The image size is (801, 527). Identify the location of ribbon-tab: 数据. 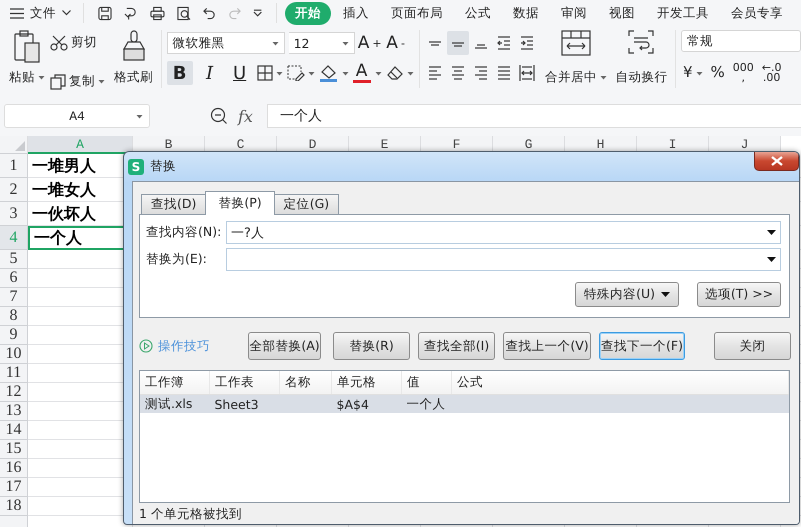
(526, 13).